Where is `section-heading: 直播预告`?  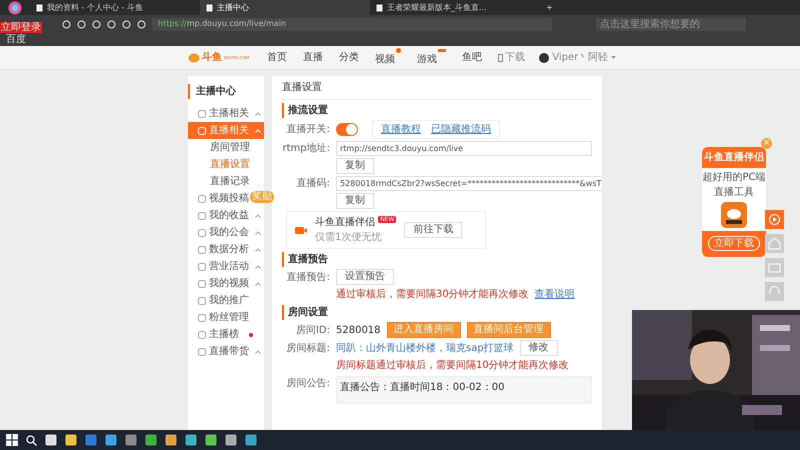 section-heading: 直播预告 is located at coordinates (437, 259).